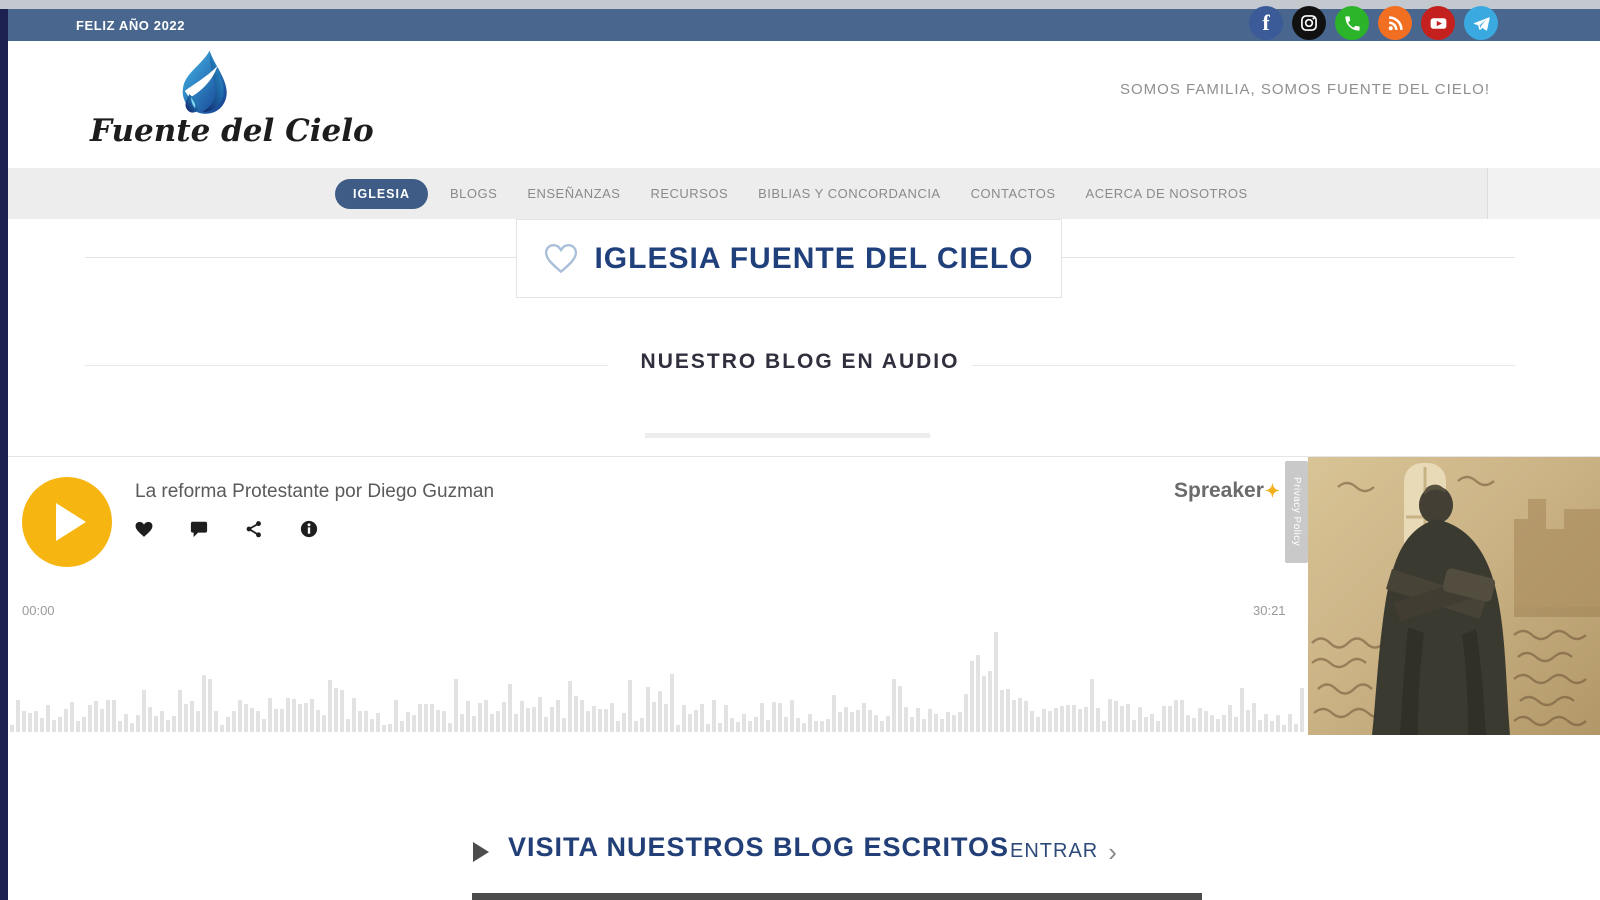  I want to click on play-button, so click(67, 522).